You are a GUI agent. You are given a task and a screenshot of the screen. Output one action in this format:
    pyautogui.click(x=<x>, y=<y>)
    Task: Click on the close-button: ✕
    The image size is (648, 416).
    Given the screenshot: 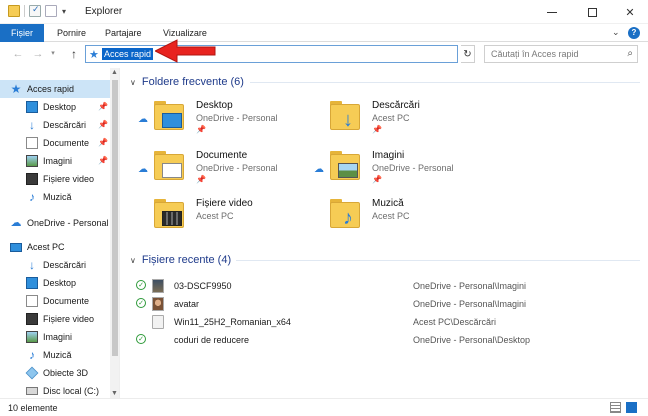 What is the action you would take?
    pyautogui.click(x=630, y=12)
    